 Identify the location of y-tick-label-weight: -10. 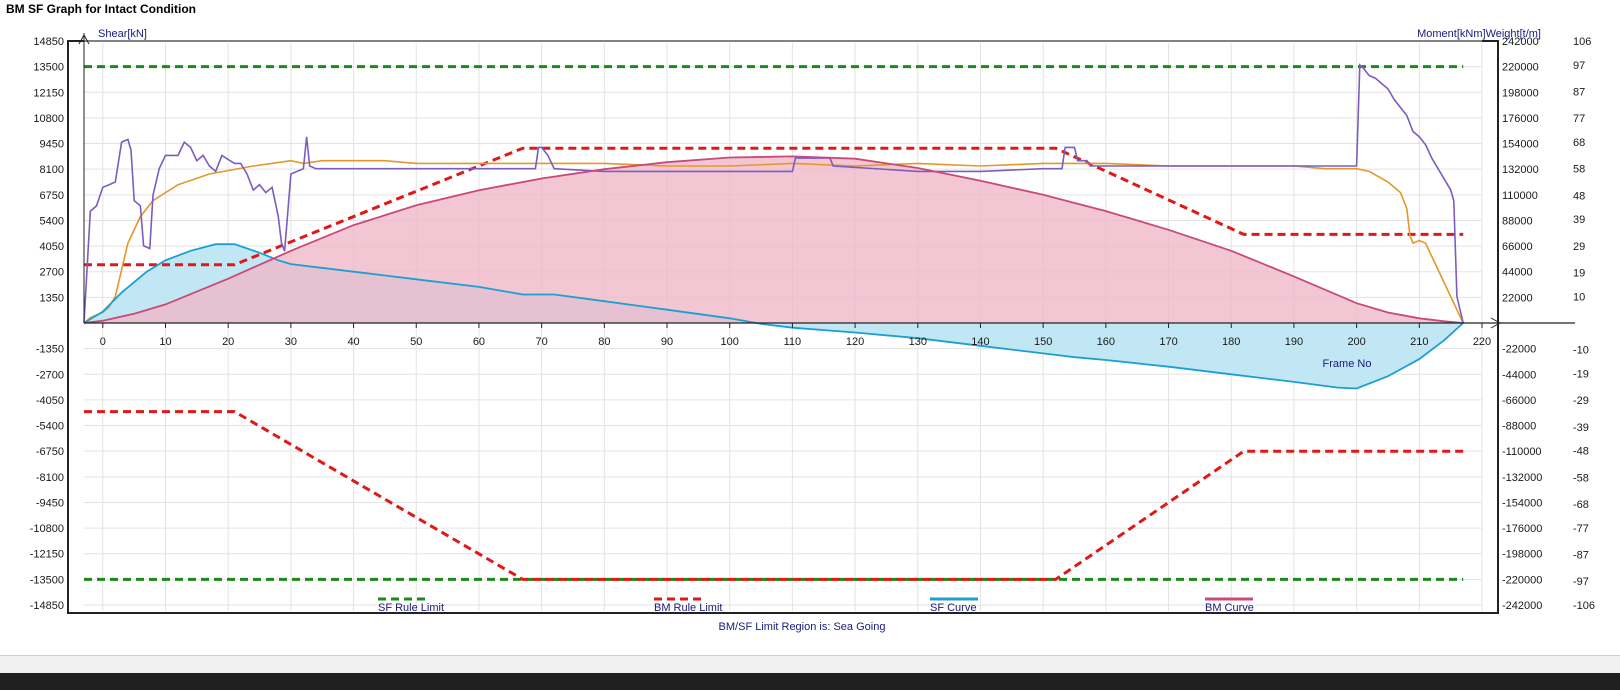
(1581, 351).